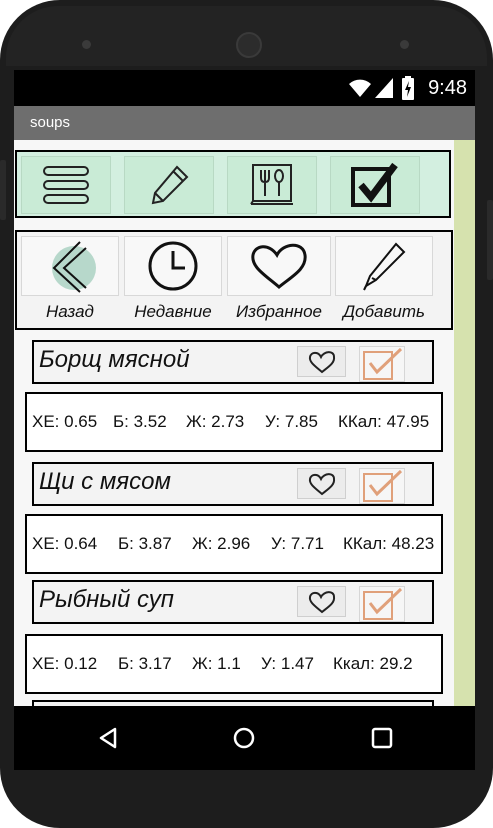 The height and width of the screenshot is (828, 493). I want to click on system-recents-button, so click(382, 738).